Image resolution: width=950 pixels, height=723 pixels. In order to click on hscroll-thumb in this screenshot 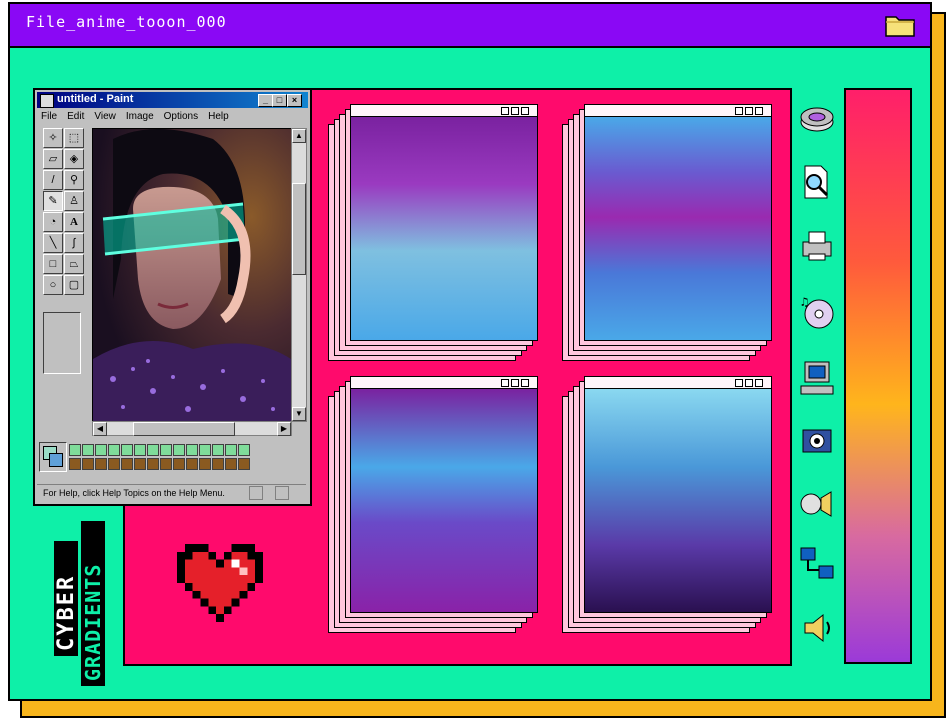, I will do `click(184, 429)`.